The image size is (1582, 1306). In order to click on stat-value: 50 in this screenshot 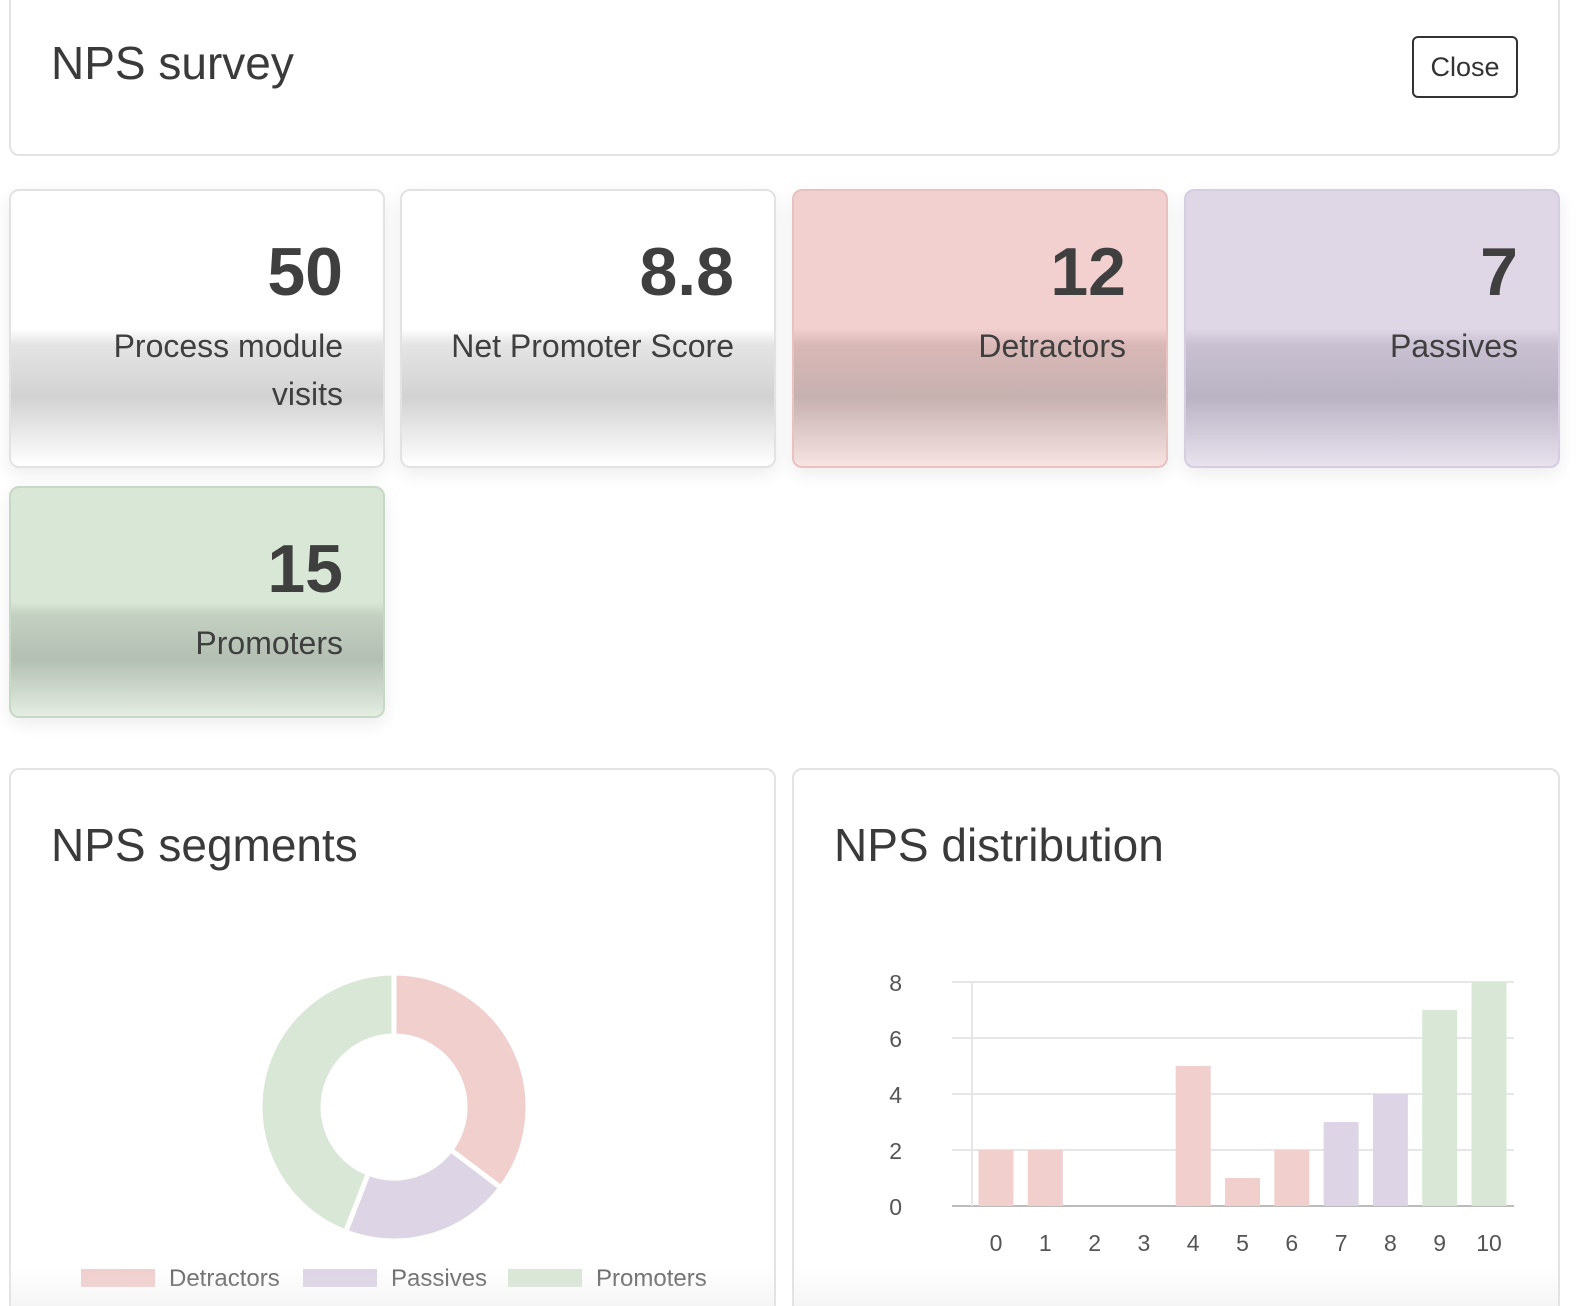, I will do `click(305, 272)`.